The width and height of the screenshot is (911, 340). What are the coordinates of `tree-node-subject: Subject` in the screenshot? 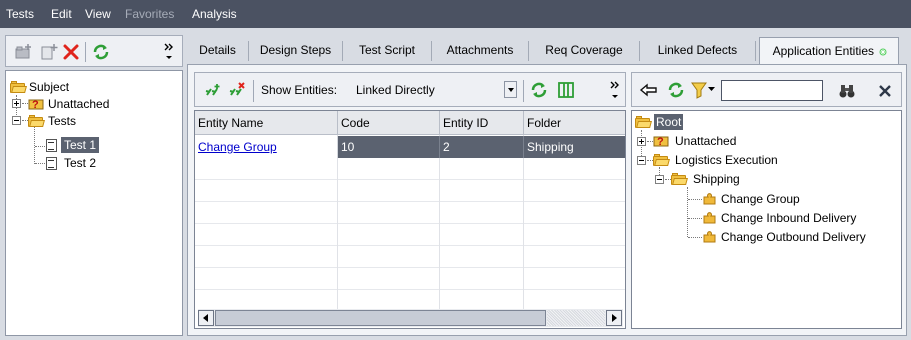 It's located at (95, 87).